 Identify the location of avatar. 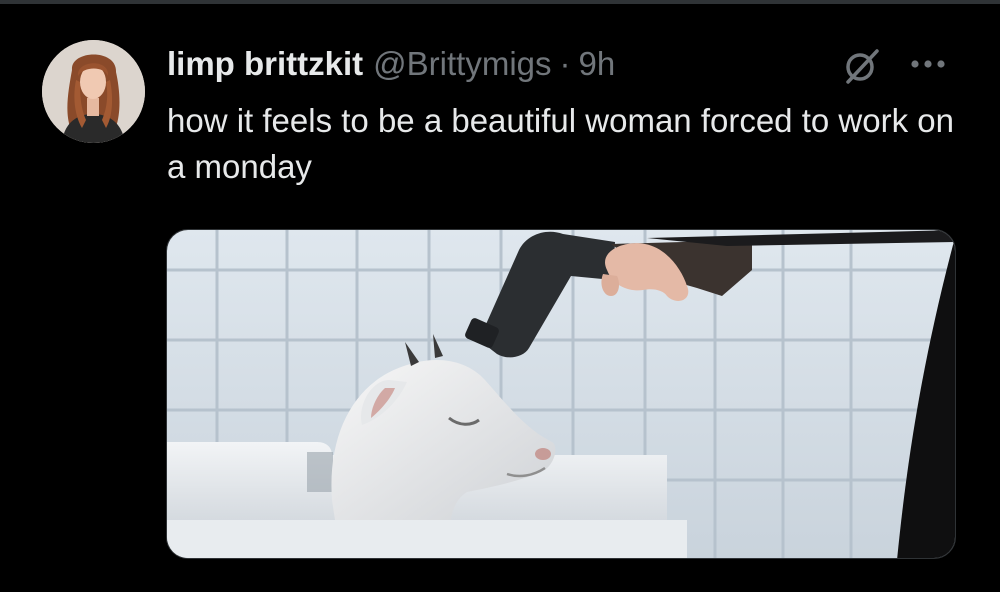
(93, 91).